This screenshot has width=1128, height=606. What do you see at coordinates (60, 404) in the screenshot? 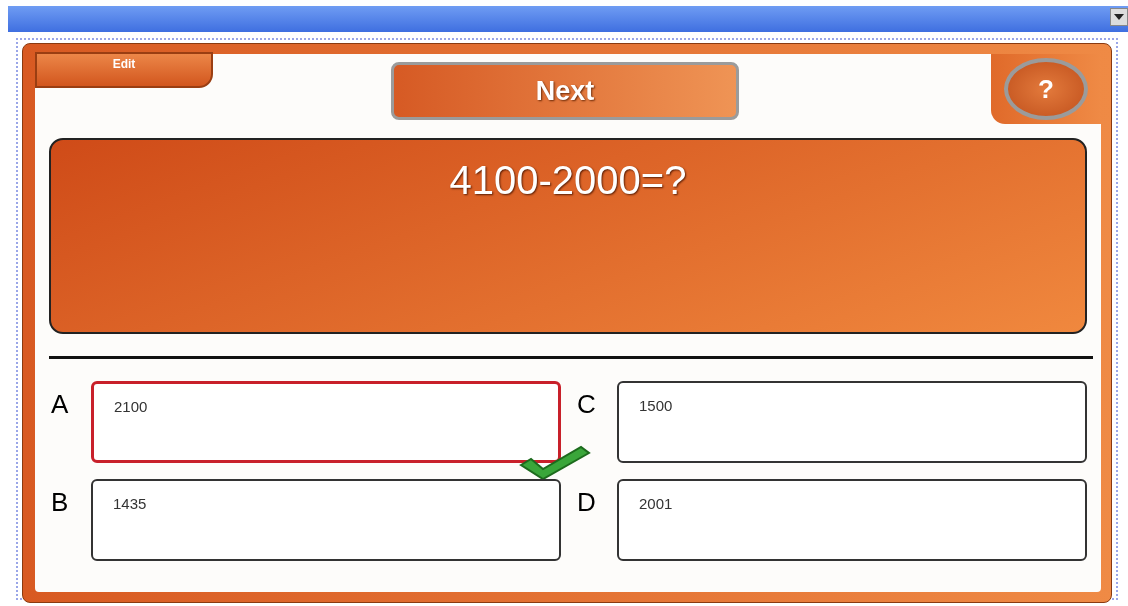
I see `answer-letter: A` at bounding box center [60, 404].